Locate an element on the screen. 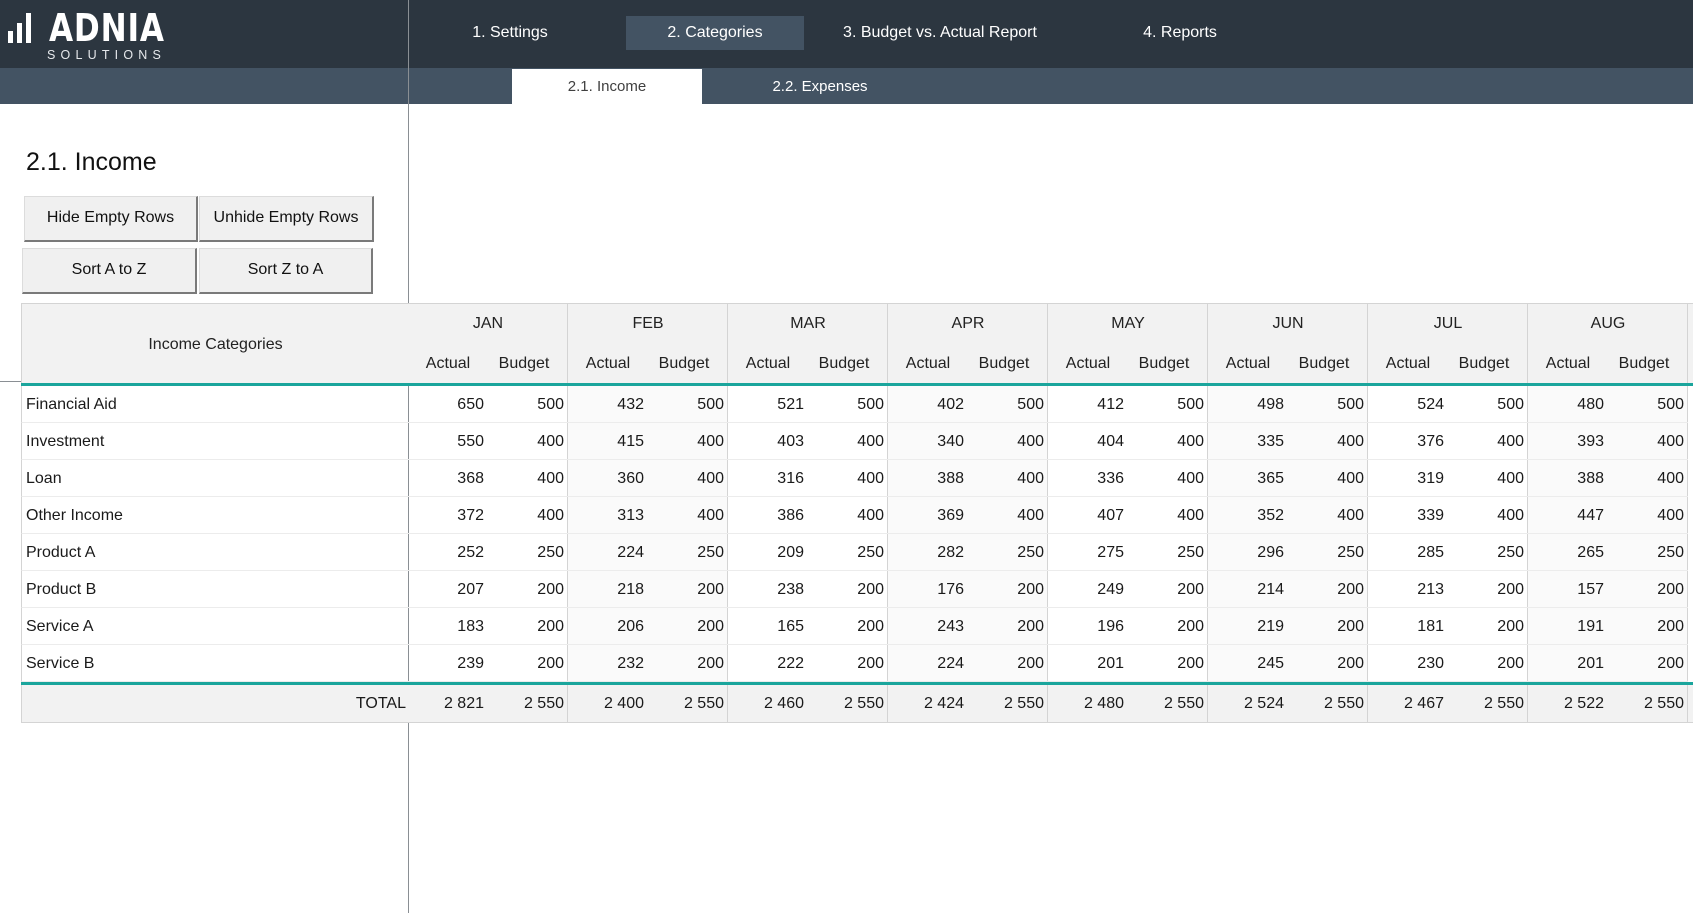 The width and height of the screenshot is (1693, 913). actual-value-cell: 447 is located at coordinates (1568, 515).